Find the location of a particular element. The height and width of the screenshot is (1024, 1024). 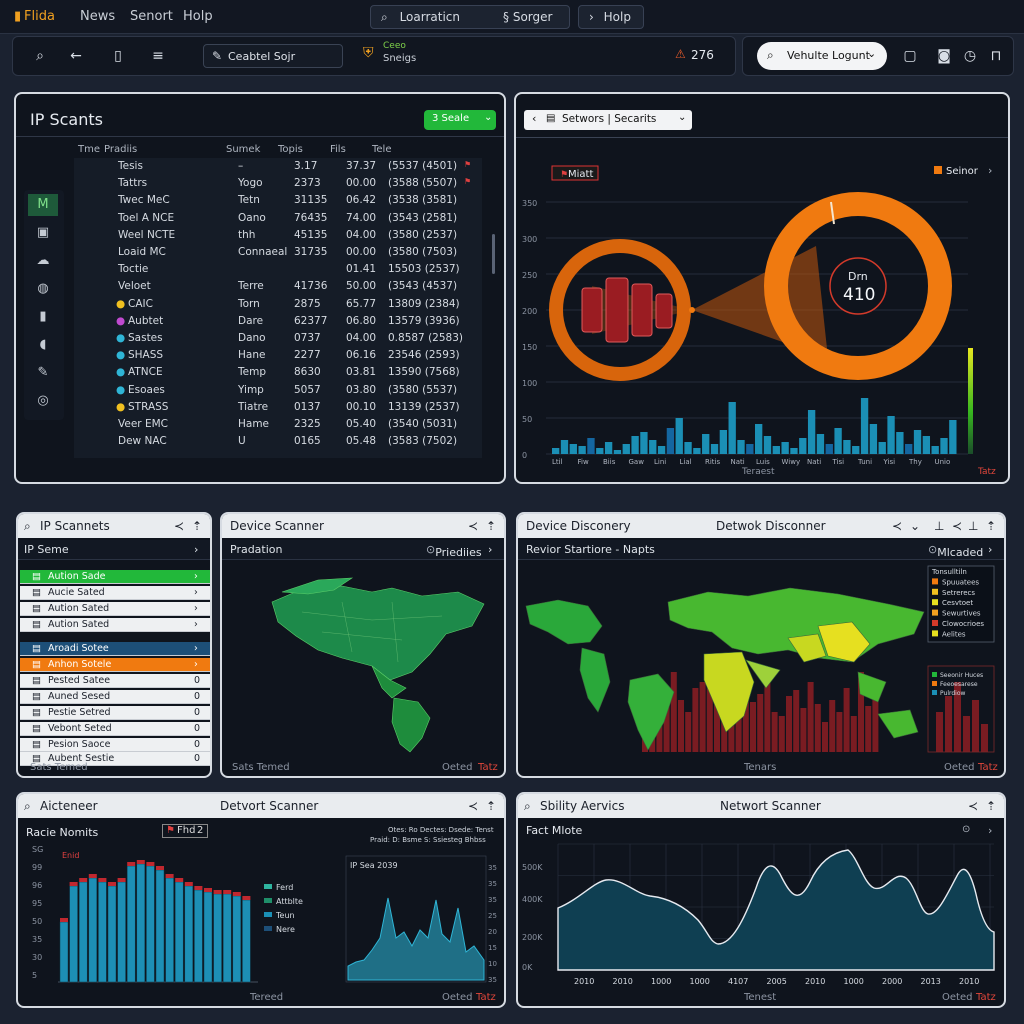

col-header: Tme is located at coordinates (89, 149).